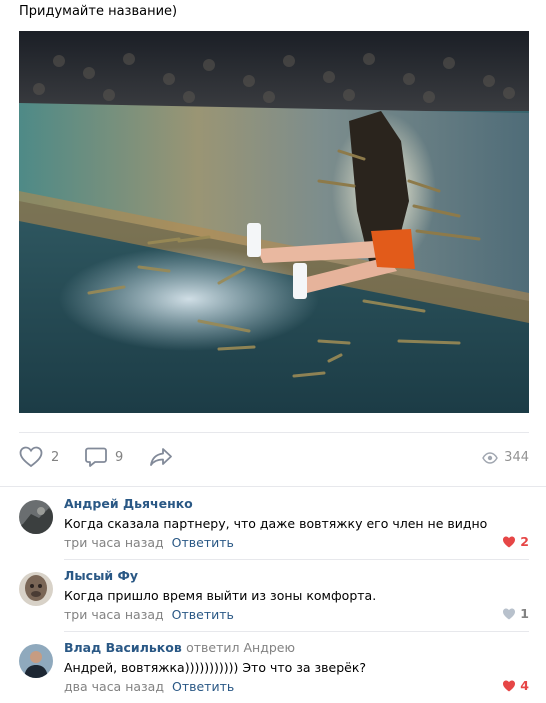 This screenshot has width=546, height=703. What do you see at coordinates (96, 457) in the screenshot?
I see `comment-bubble-icon` at bounding box center [96, 457].